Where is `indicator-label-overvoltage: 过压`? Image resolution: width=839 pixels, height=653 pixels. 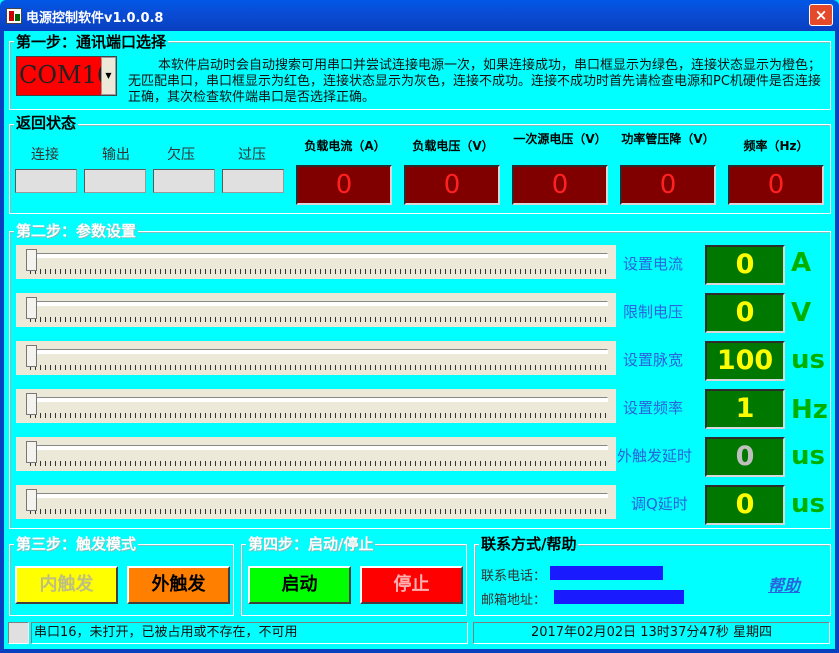 indicator-label-overvoltage: 过压 is located at coordinates (252, 155).